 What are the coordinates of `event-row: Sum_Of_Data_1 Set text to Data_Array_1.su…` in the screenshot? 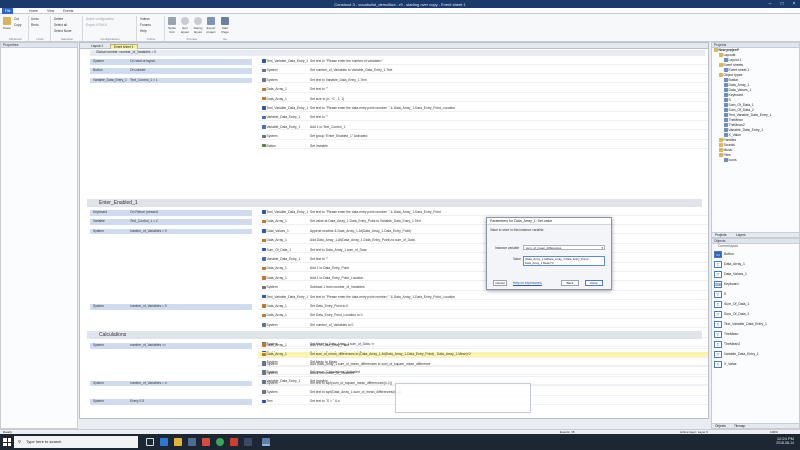 It's located at (399, 251).